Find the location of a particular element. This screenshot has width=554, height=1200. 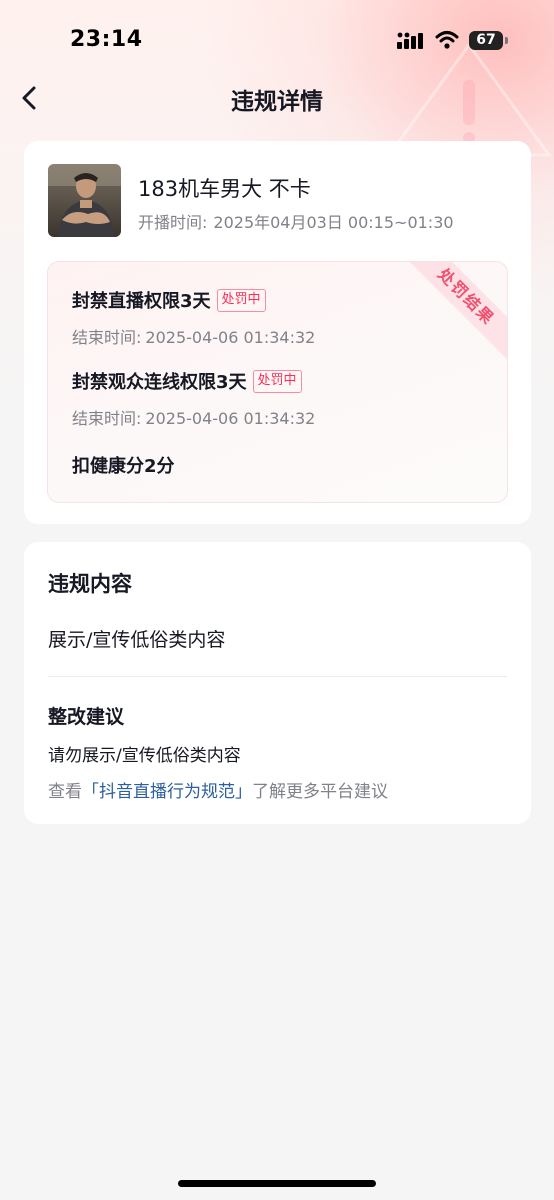

stream-time: 开播时间: 2025年04月03日 00:15~01:30 is located at coordinates (299, 221).